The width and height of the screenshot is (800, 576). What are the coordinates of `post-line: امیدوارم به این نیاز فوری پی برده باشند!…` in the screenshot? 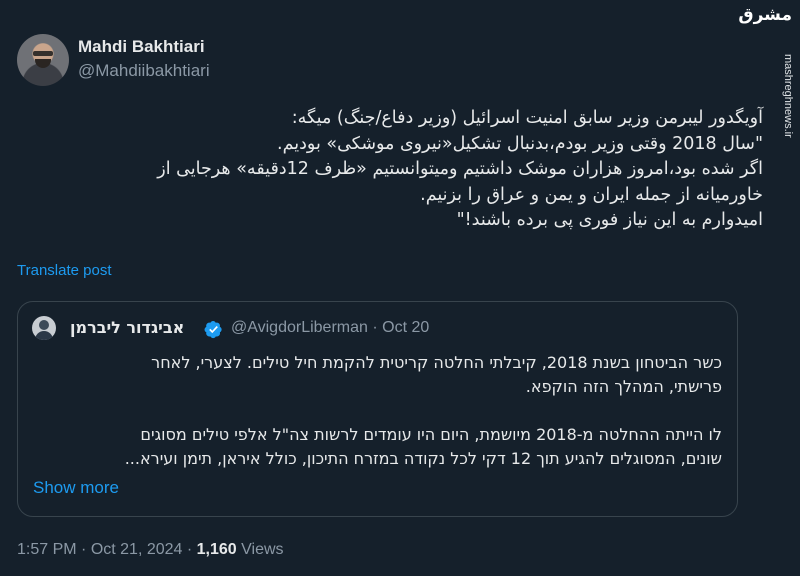 It's located at (609, 220).